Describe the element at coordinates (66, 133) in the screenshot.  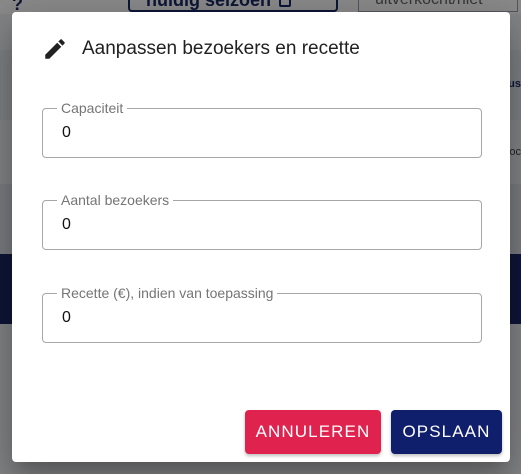
I see `capacity-input: 0` at that location.